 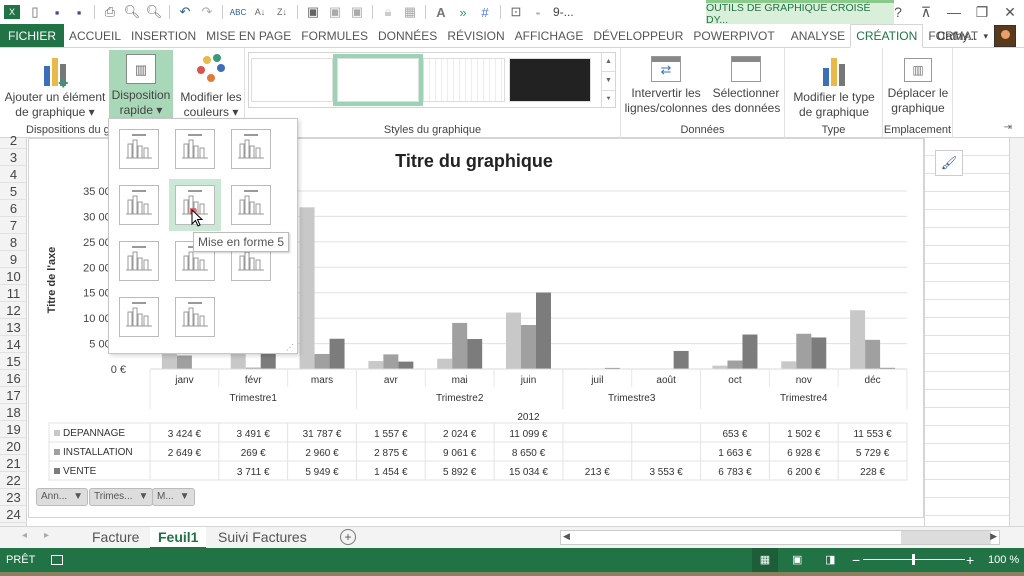 What do you see at coordinates (13, 140) in the screenshot?
I see `row-header: 2` at bounding box center [13, 140].